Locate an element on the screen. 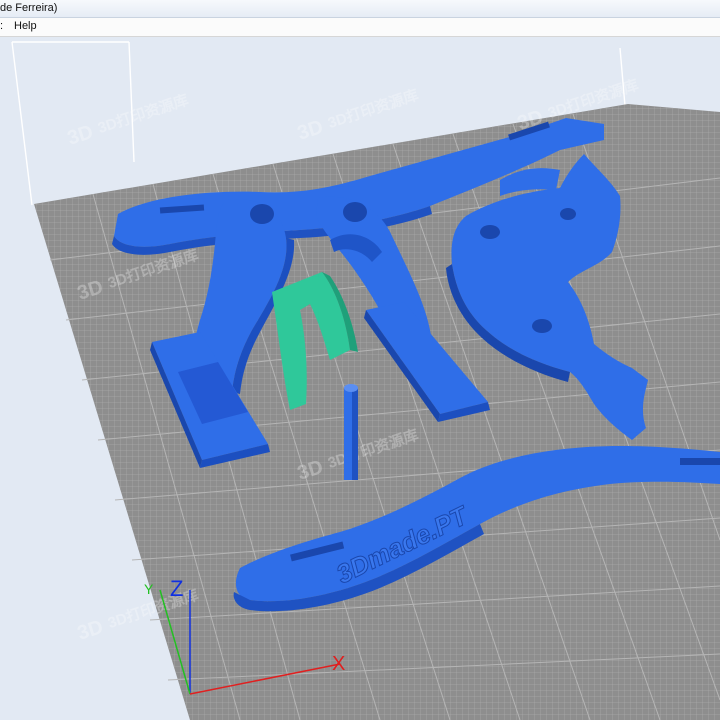 Image resolution: width=720 pixels, height=720 pixels. axis-label-z: Z is located at coordinates (176, 588).